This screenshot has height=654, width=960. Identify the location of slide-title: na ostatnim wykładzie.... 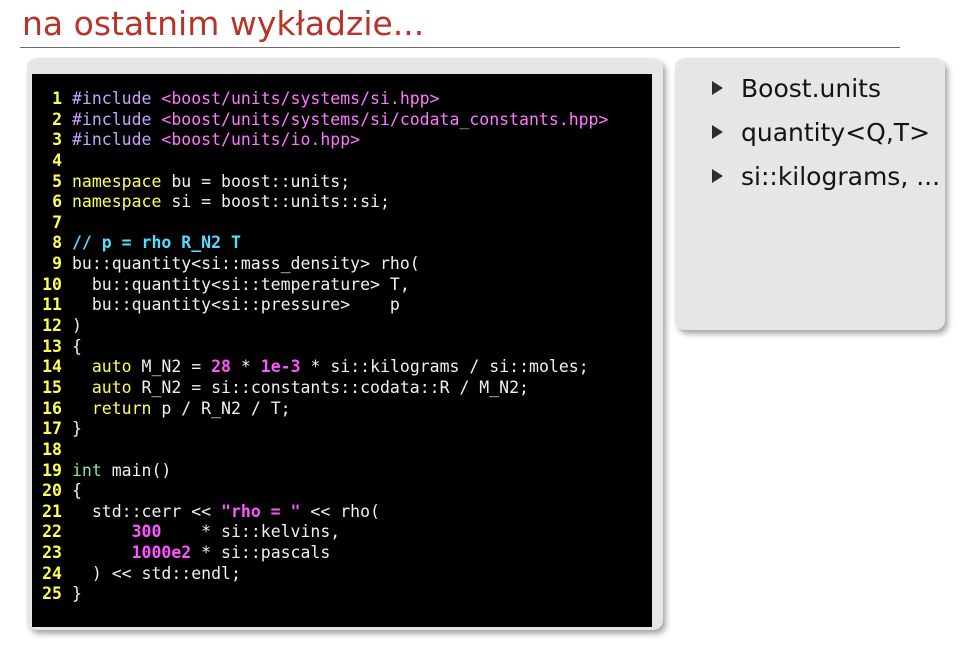
(223, 23).